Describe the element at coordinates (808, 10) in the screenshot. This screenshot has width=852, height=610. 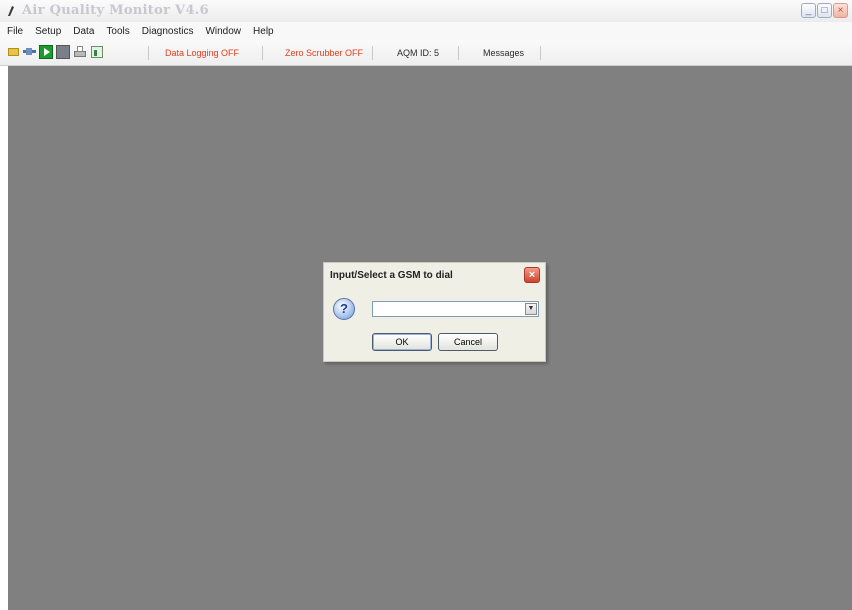
I see `minimize-button: _` at that location.